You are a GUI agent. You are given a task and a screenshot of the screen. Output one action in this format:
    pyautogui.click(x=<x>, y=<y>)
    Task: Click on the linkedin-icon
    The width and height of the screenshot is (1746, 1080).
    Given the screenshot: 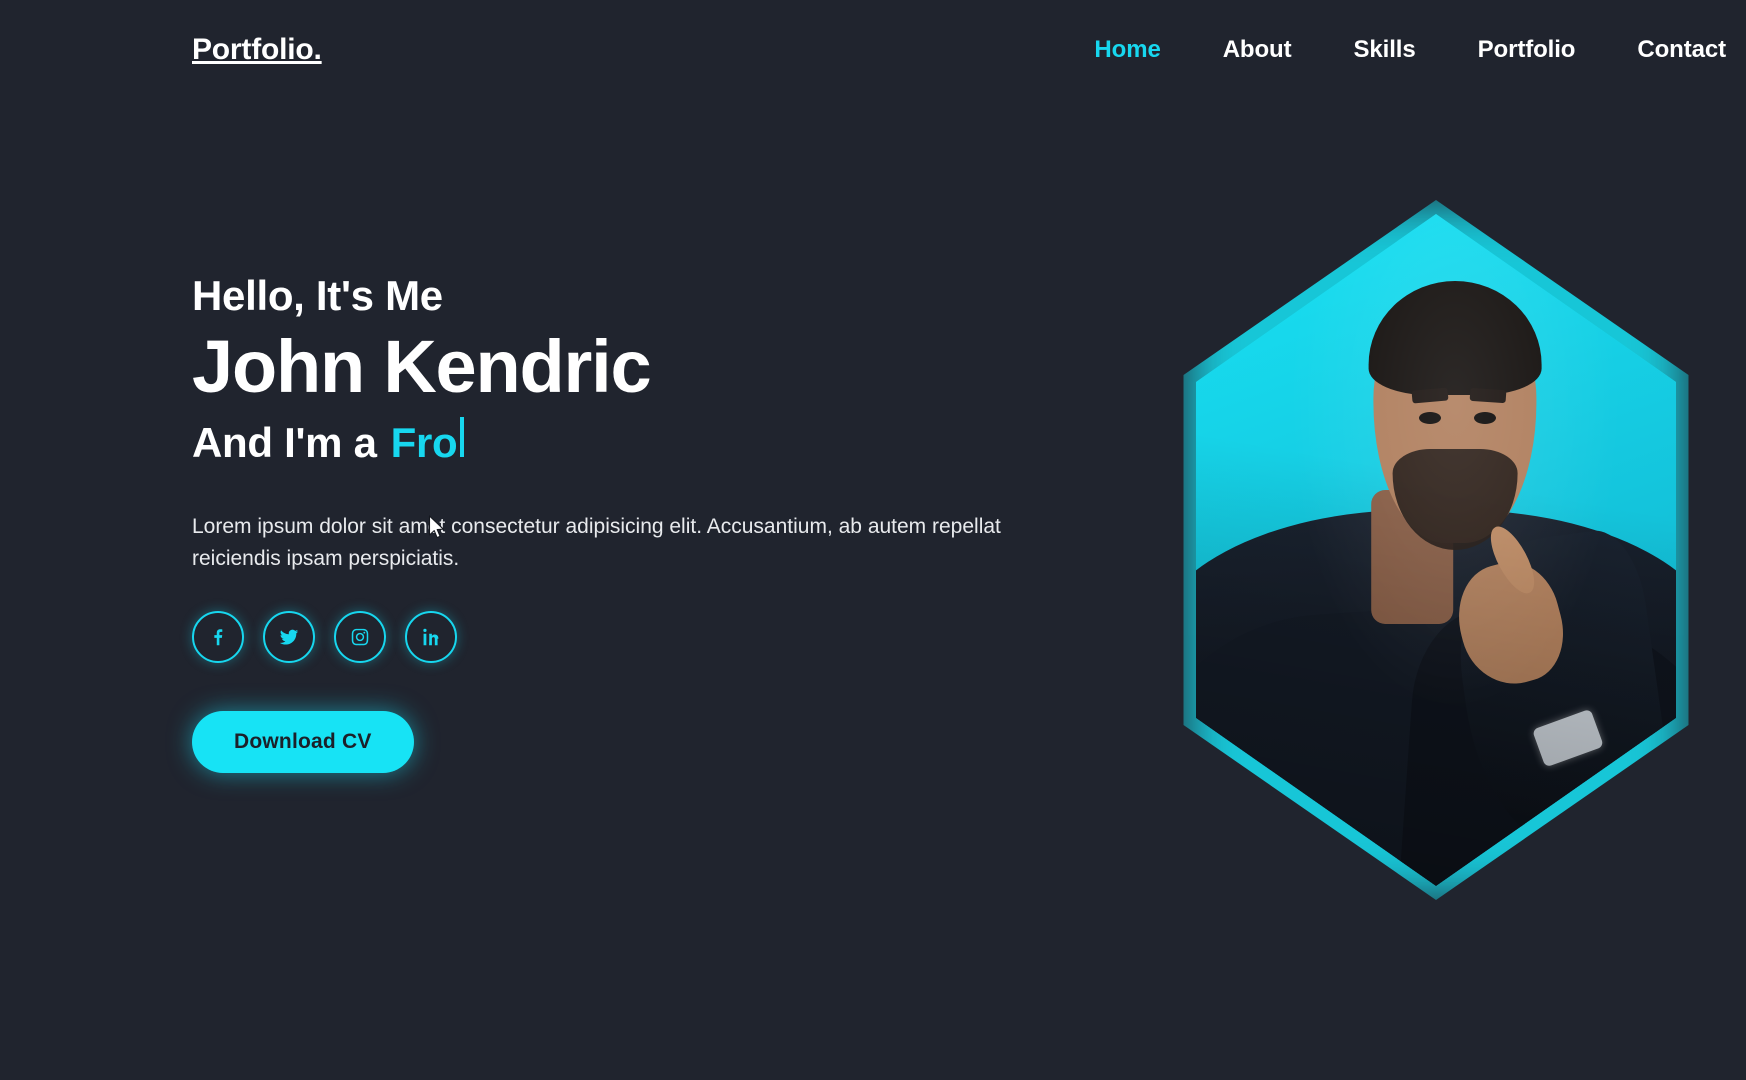 What is the action you would take?
    pyautogui.click(x=431, y=637)
    